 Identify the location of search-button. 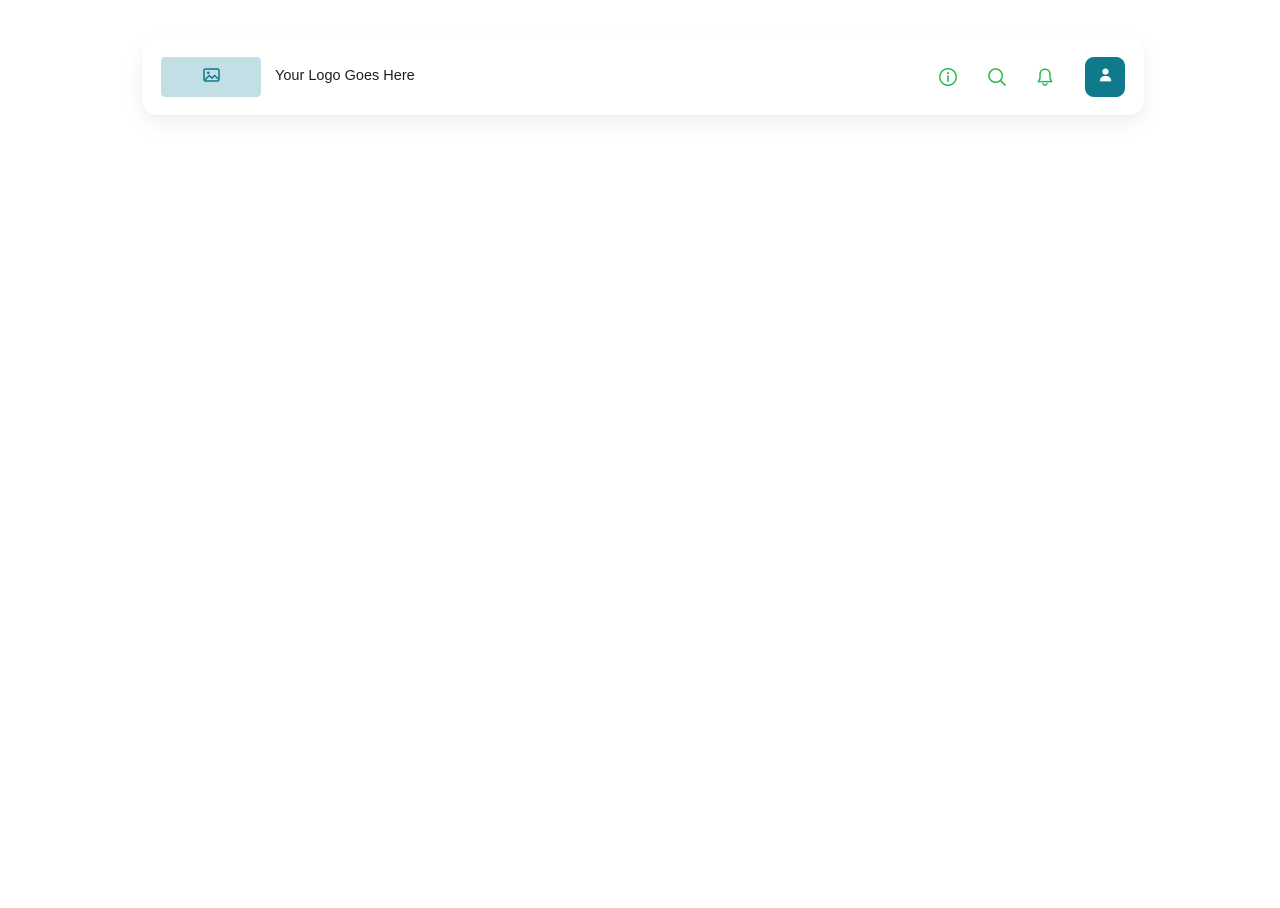
(997, 77).